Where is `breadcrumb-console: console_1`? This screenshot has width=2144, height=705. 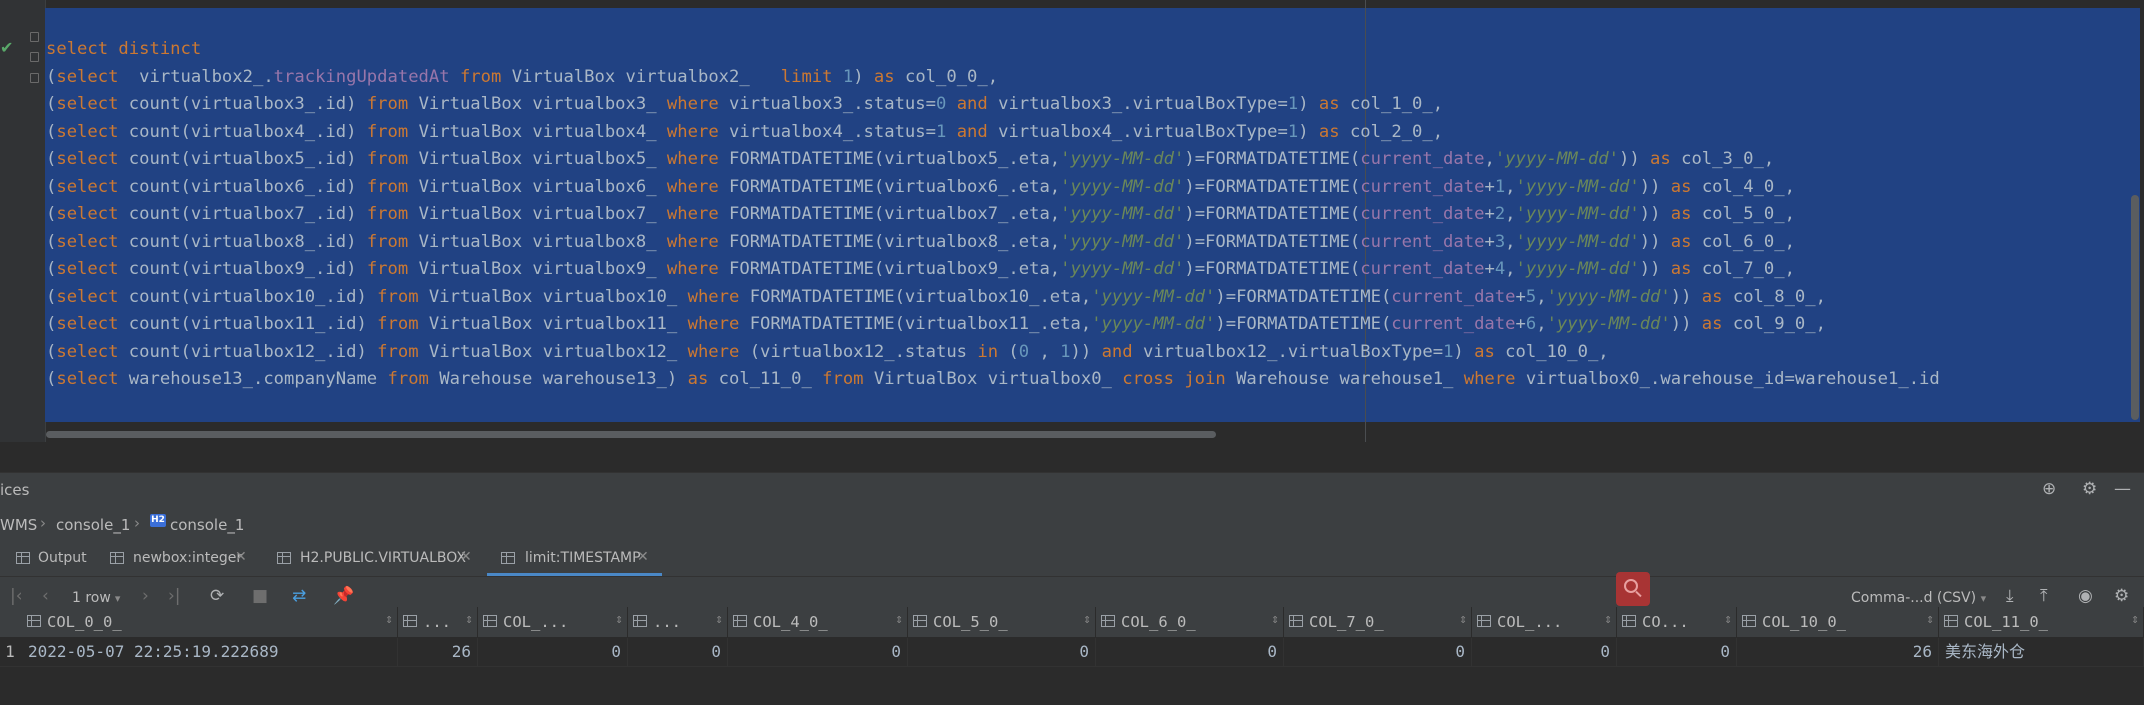 breadcrumb-console: console_1 is located at coordinates (93, 525).